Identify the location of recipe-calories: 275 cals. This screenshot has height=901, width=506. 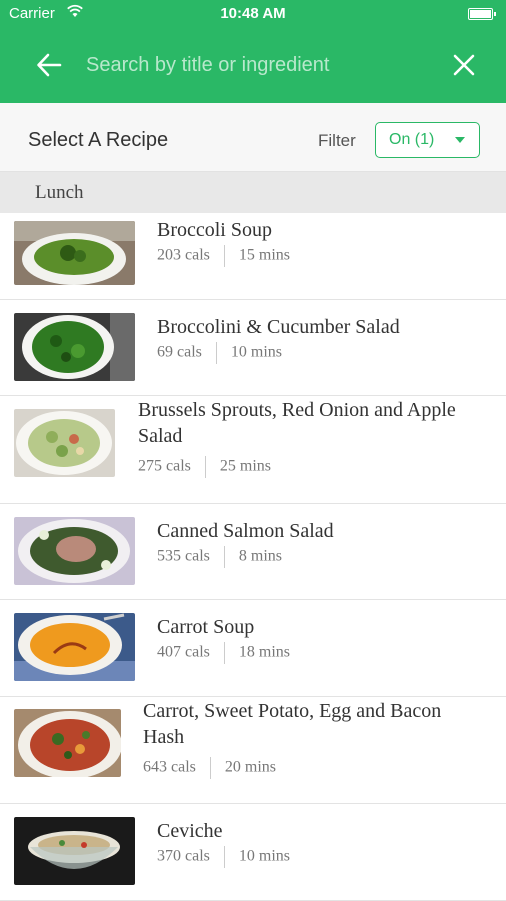
(164, 466).